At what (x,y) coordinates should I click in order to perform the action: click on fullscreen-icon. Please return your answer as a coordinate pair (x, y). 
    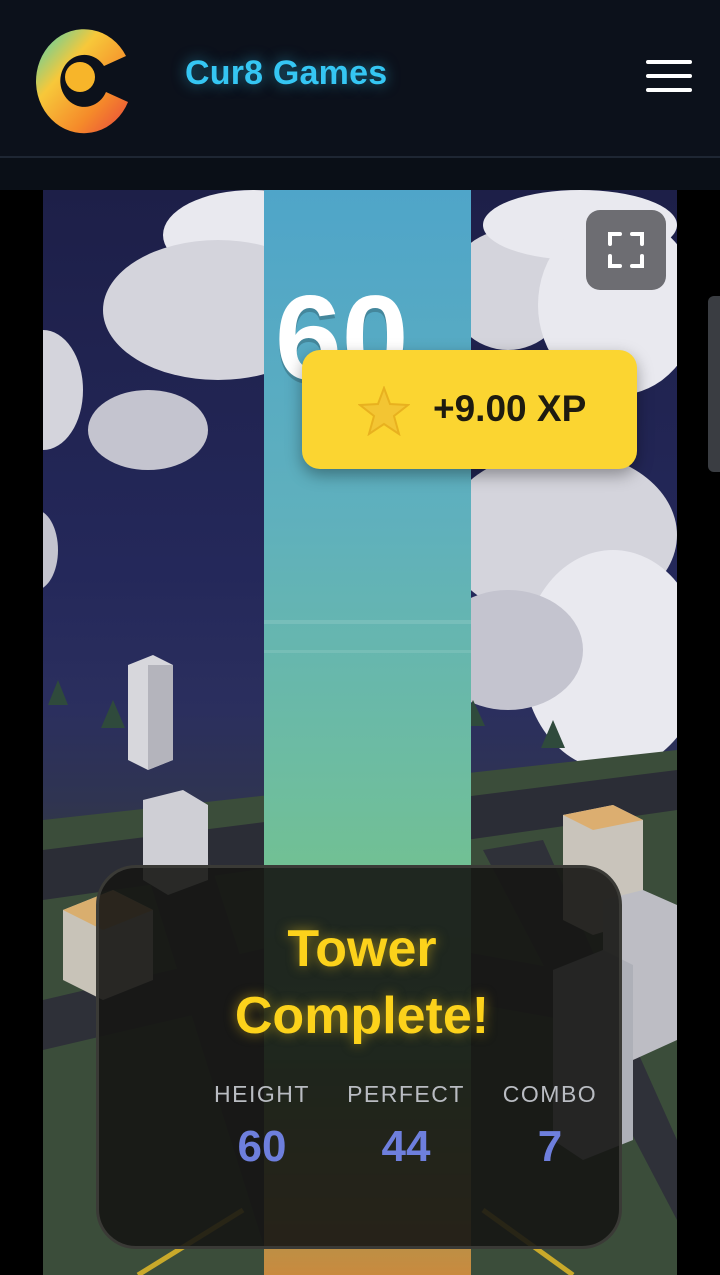
    Looking at the image, I should click on (626, 250).